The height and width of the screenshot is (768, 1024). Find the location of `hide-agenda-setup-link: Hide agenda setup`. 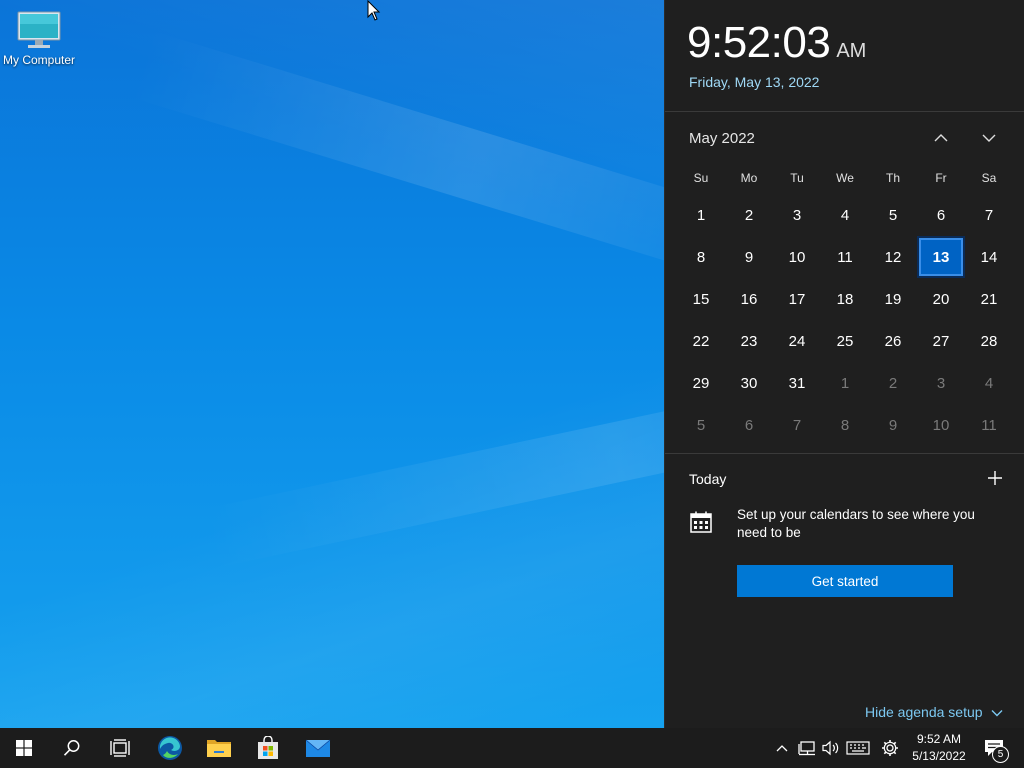

hide-agenda-setup-link: Hide agenda setup is located at coordinates (934, 712).